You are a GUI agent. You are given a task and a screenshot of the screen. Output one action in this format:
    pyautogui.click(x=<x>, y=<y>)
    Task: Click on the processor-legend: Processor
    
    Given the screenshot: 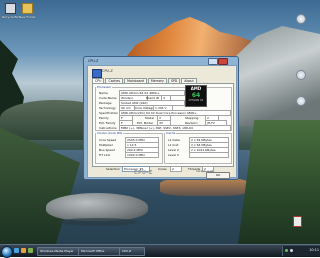 What is the action you would take?
    pyautogui.click(x=104, y=87)
    